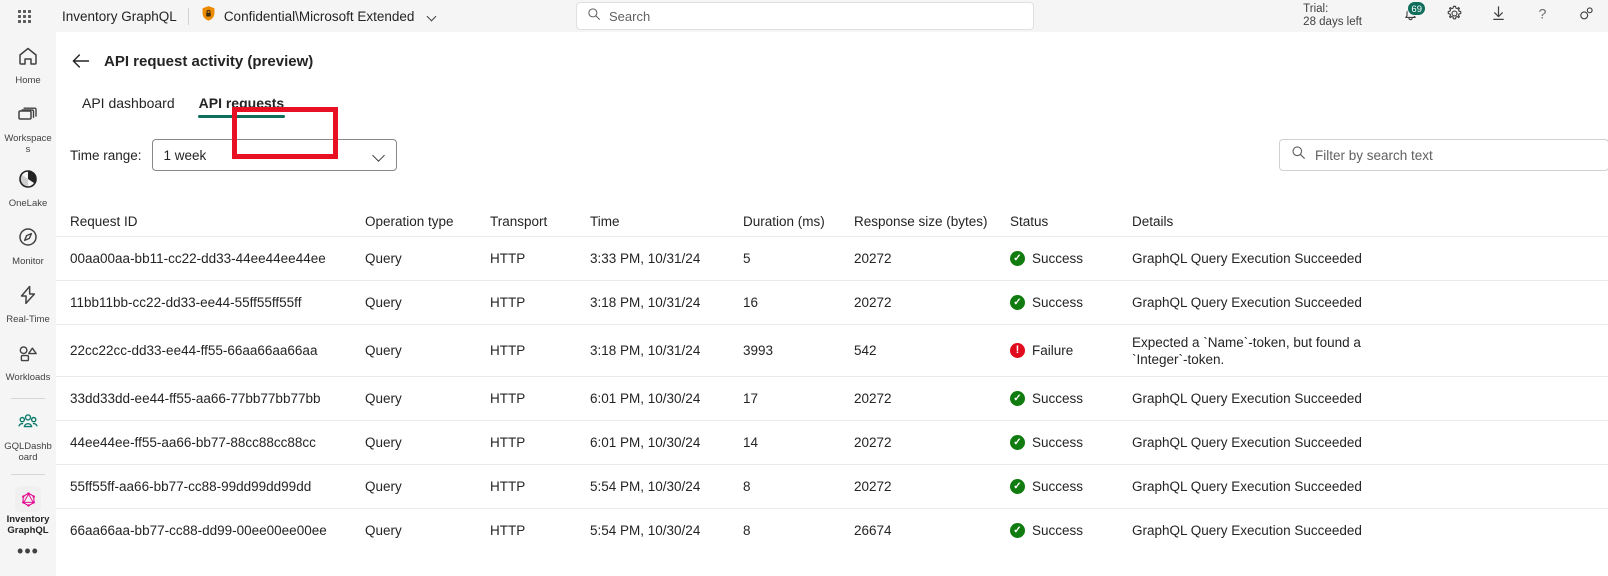 The image size is (1608, 576). I want to click on cell-request-id: 44ee44ee-ff55-aa66-bb77-88cc88cc88cc, so click(193, 442).